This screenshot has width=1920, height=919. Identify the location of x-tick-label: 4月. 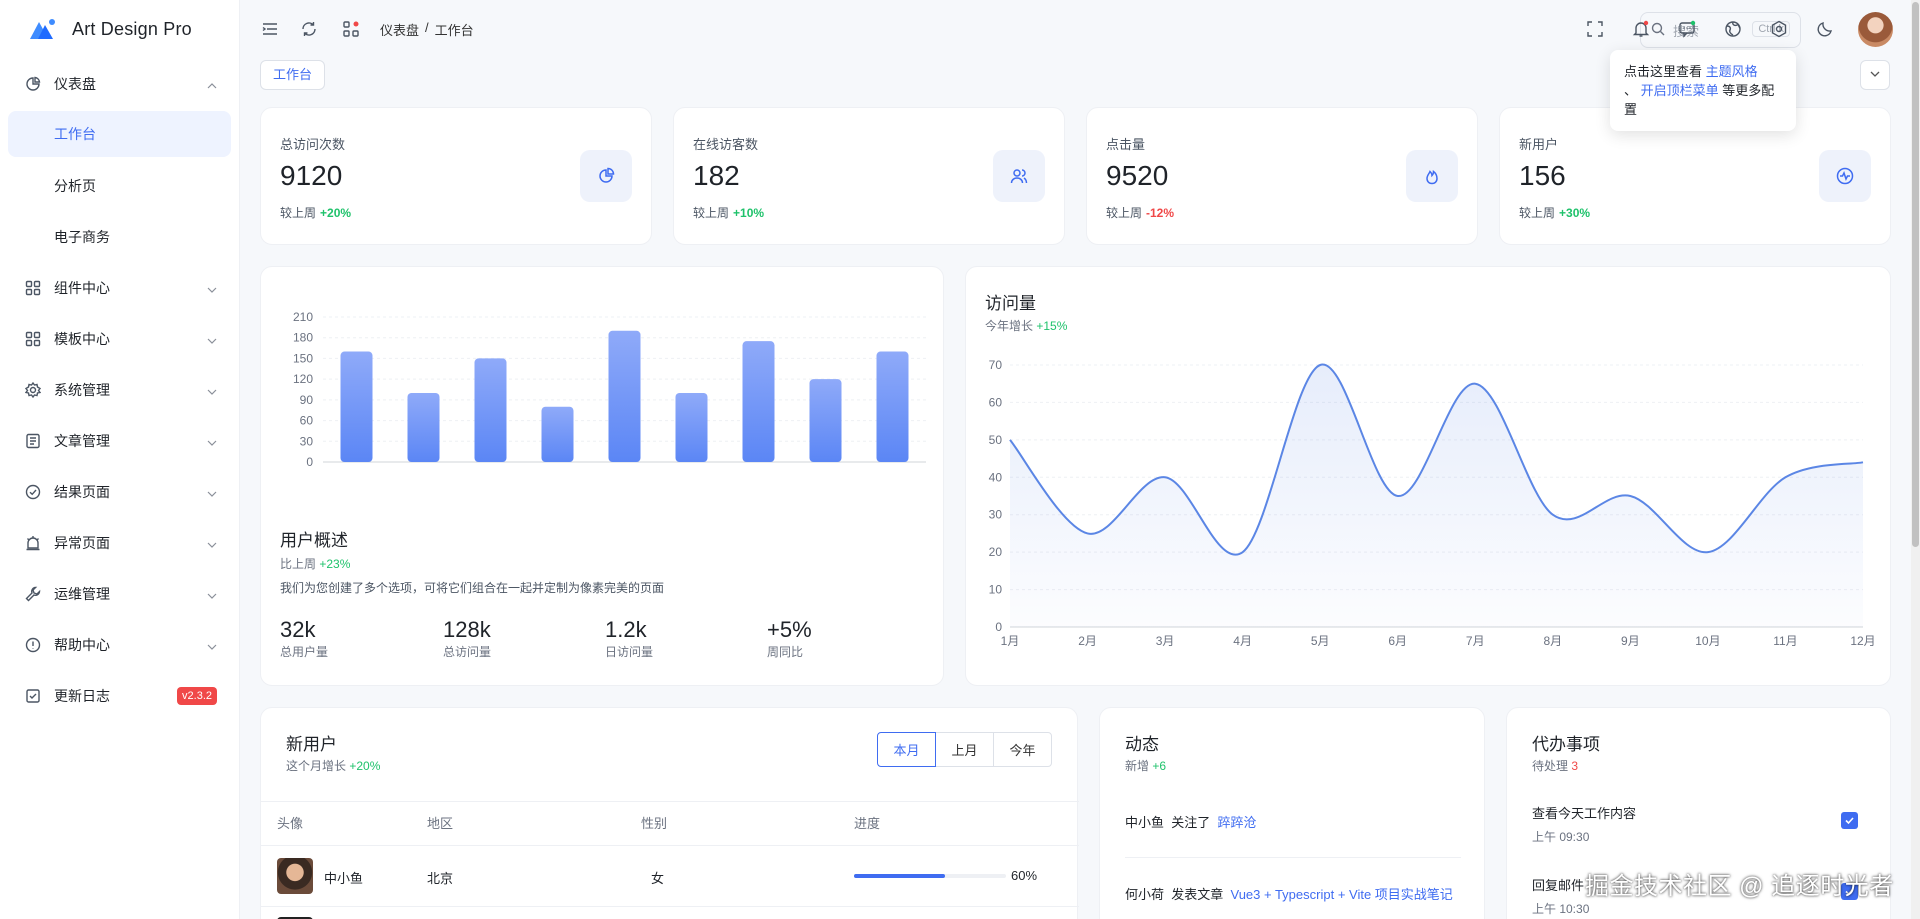
(1242, 641).